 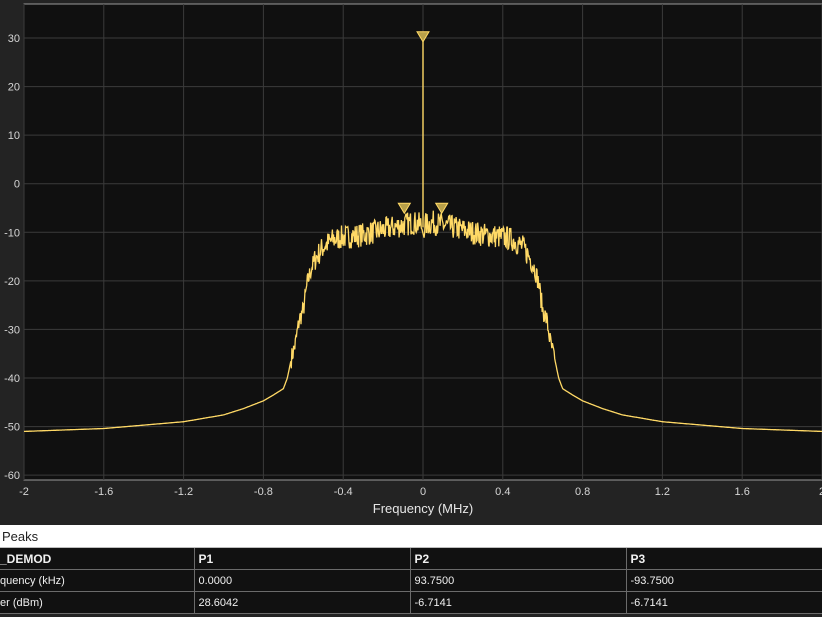 I want to click on y-tick-label: 20, so click(x=14, y=88).